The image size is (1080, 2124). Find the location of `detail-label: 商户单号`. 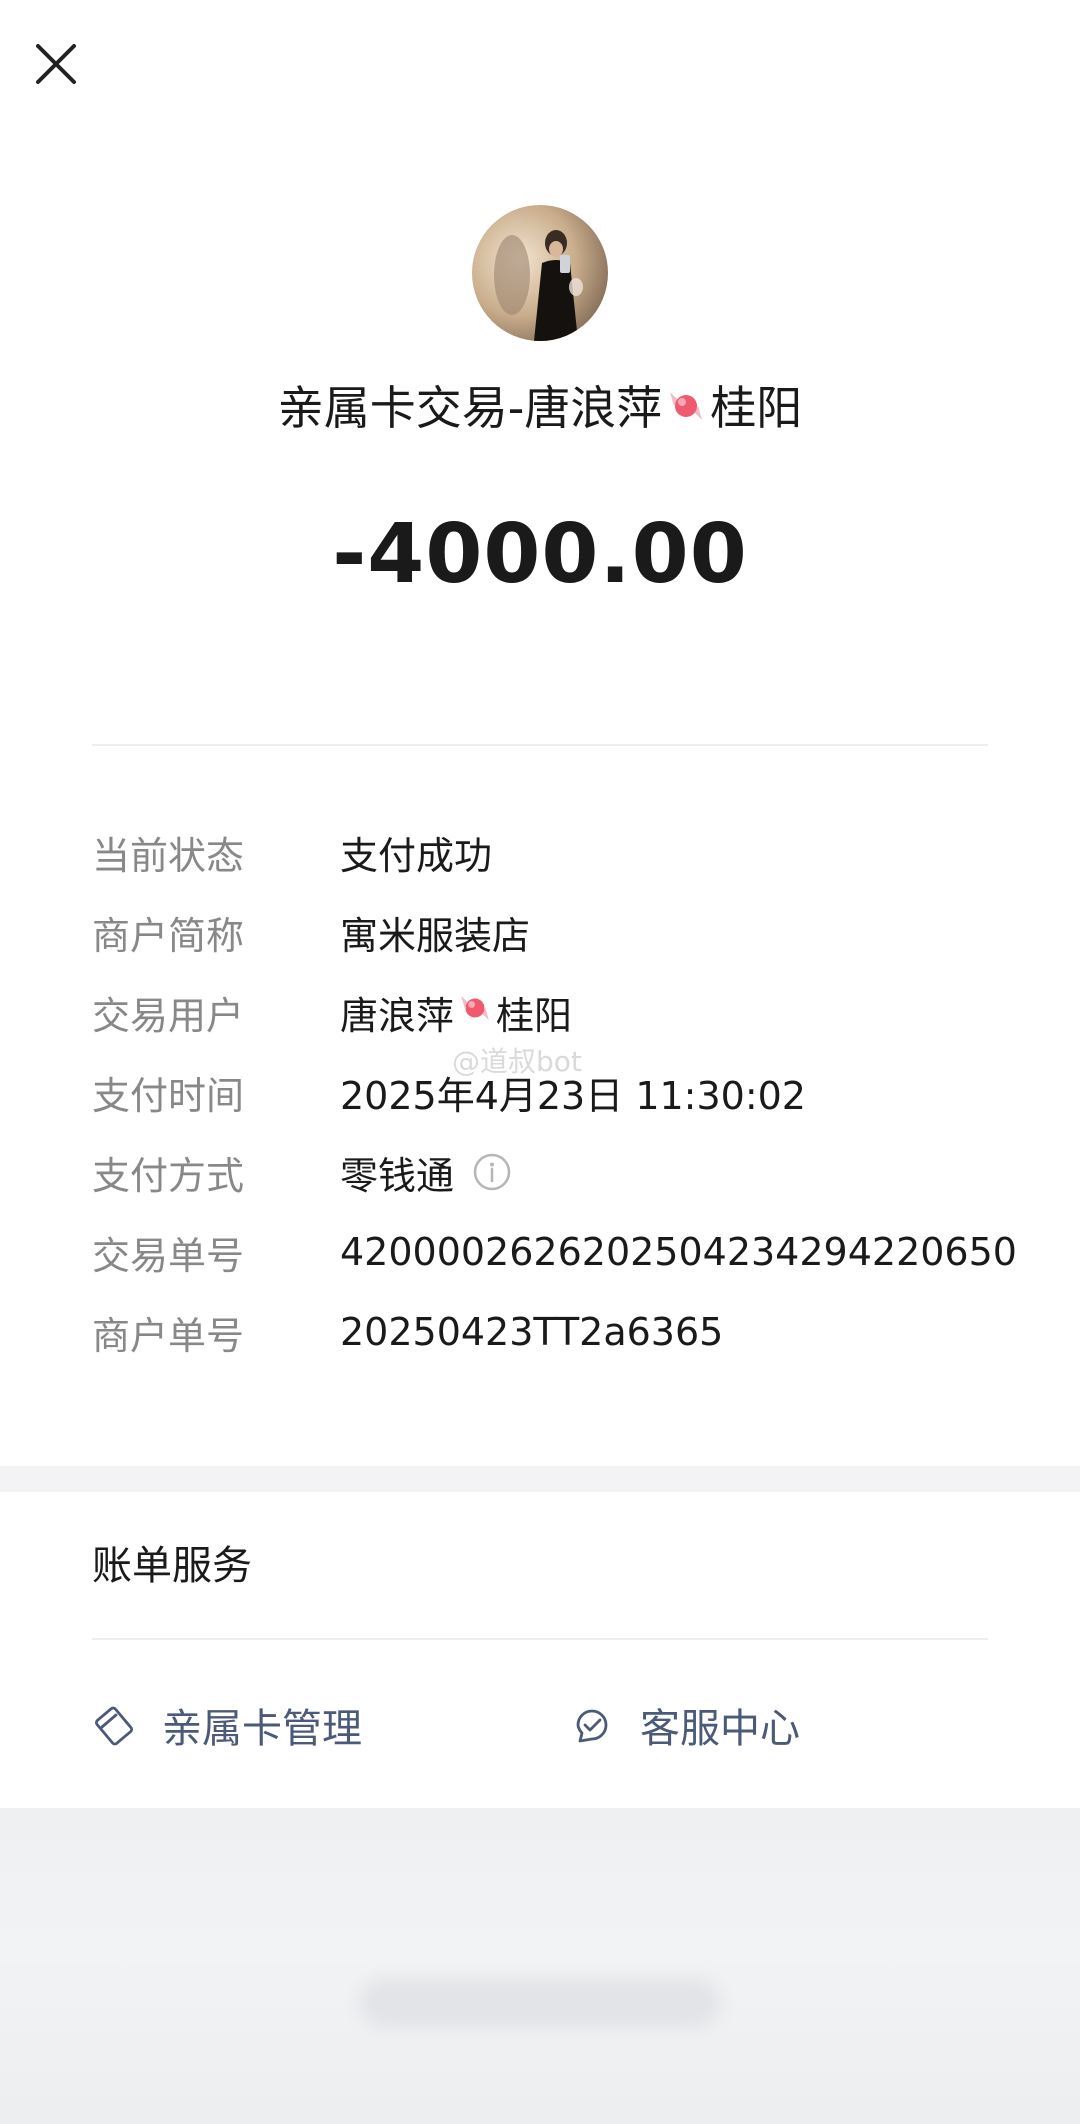

detail-label: 商户单号 is located at coordinates (168, 1335).